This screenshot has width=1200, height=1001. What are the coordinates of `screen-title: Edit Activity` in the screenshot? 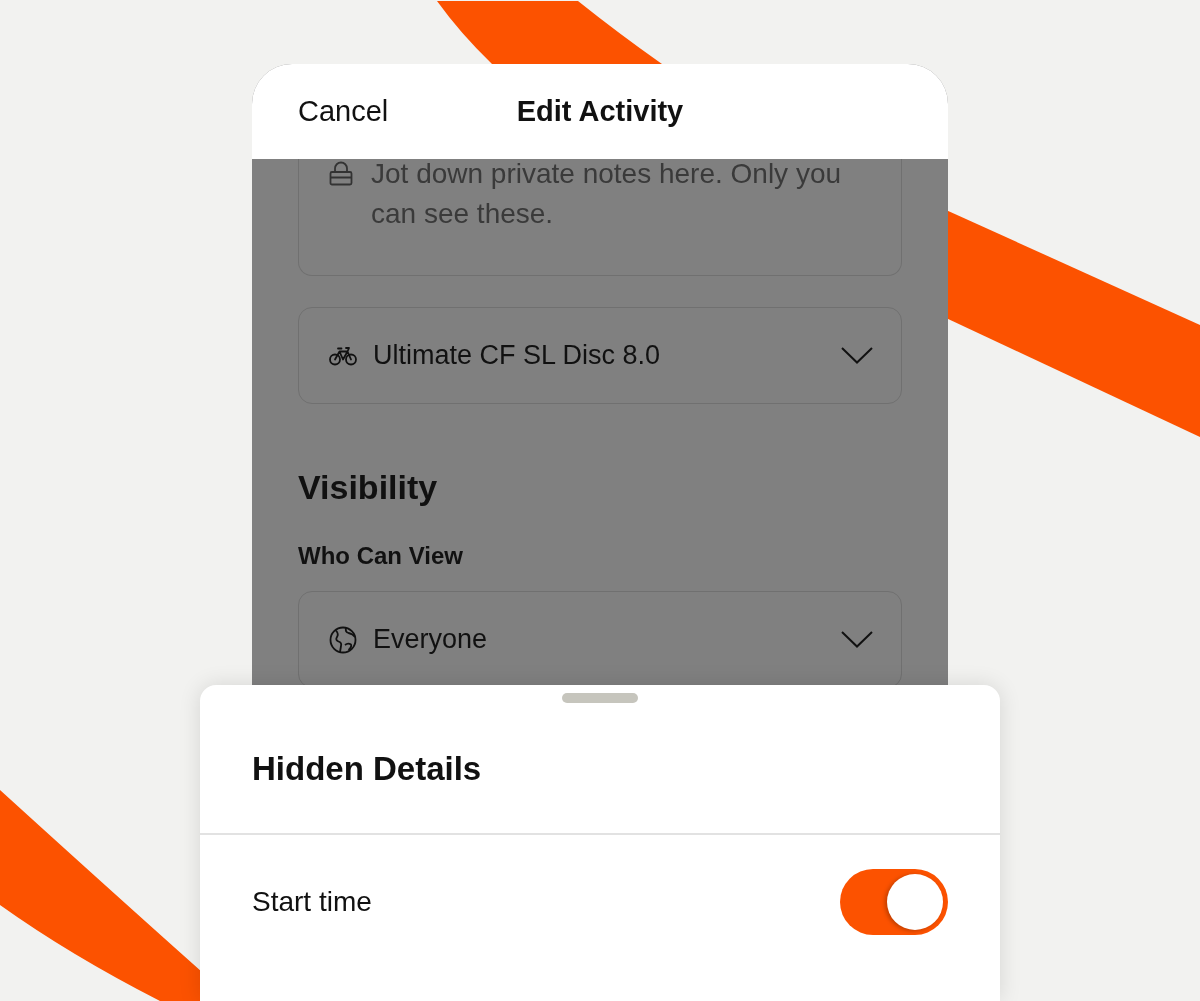 It's located at (600, 111).